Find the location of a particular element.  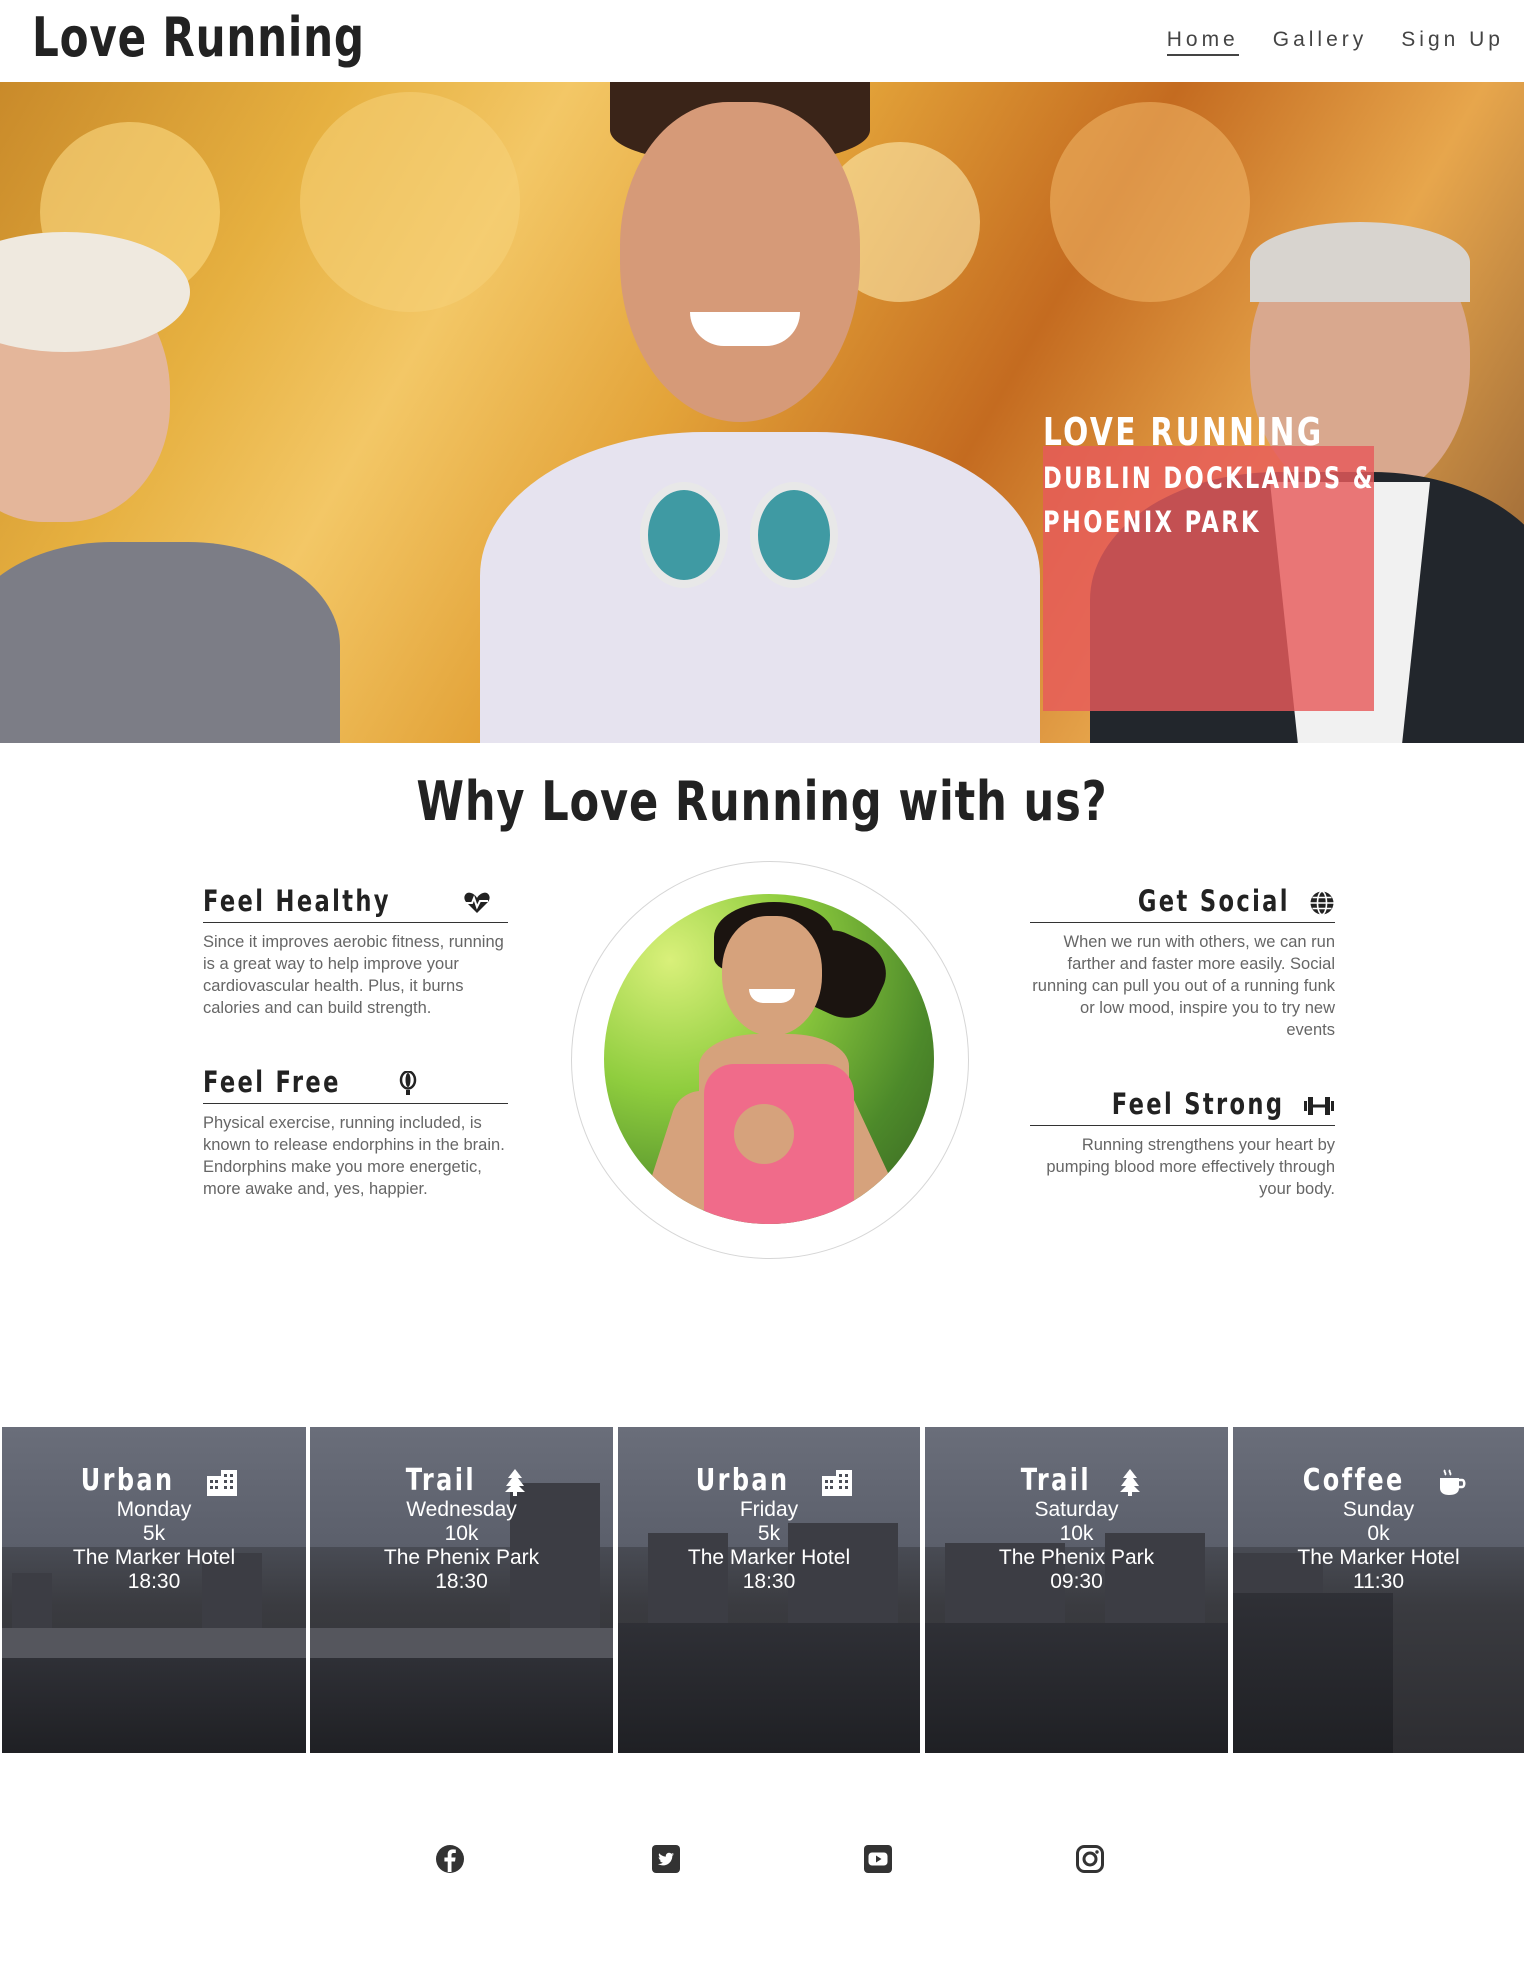

headphones-left is located at coordinates (684, 535).